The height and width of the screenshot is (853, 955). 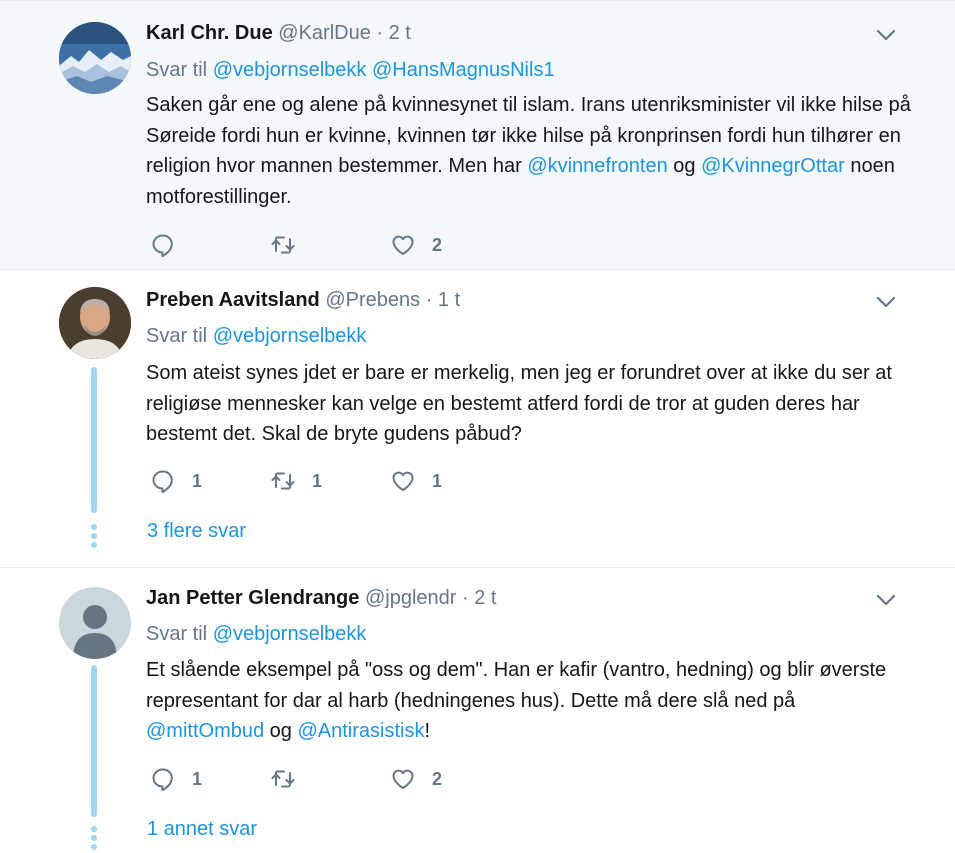 I want to click on tweet-actions: 2, so click(x=346, y=245).